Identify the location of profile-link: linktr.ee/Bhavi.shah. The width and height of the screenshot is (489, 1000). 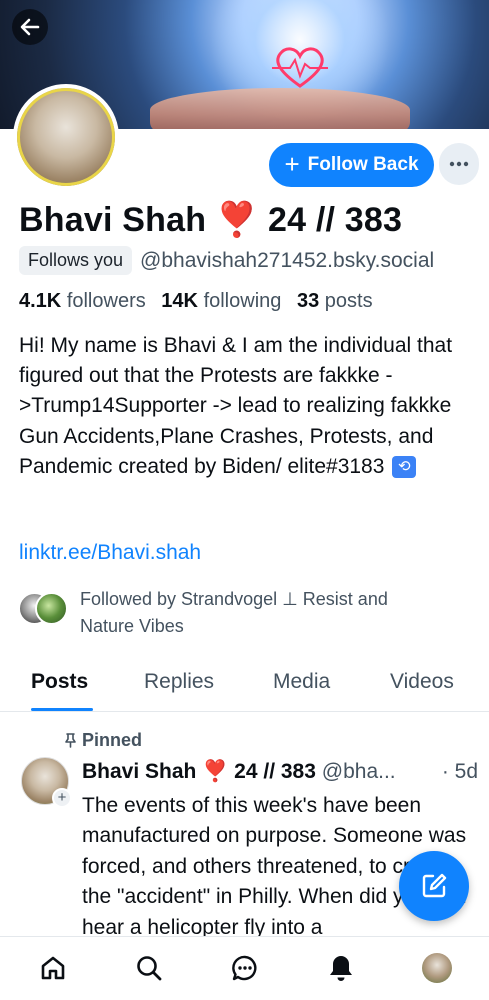
(110, 553).